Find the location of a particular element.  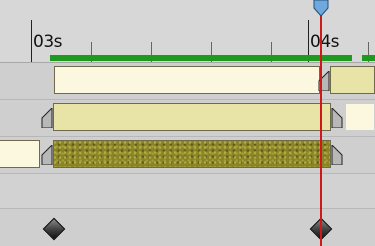

ruler-label-04s: 04s is located at coordinates (325, 42).